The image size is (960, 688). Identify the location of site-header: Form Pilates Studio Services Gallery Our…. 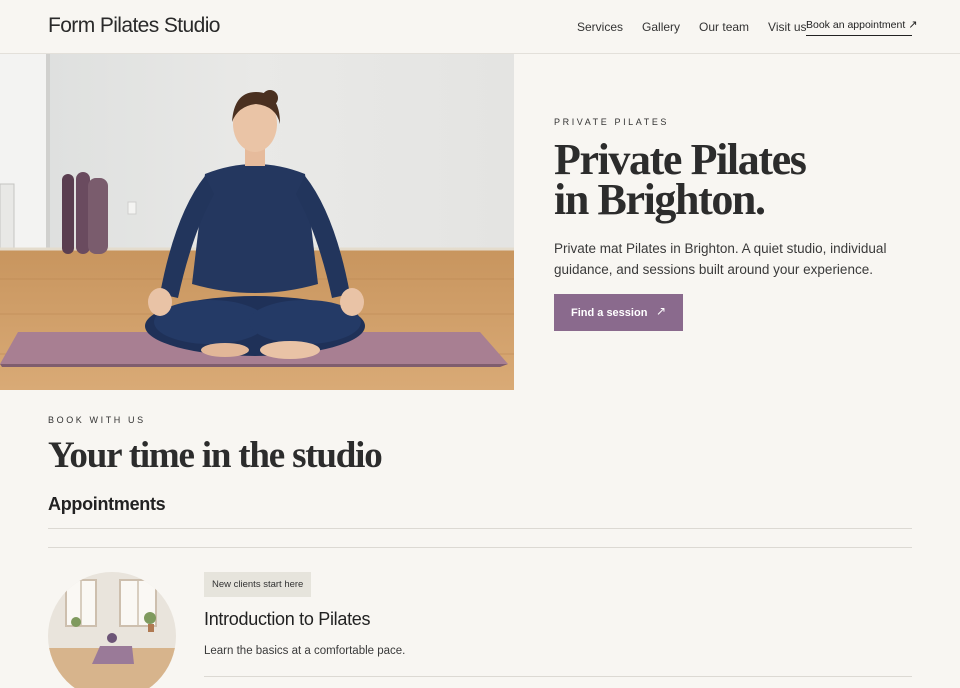
(480, 27).